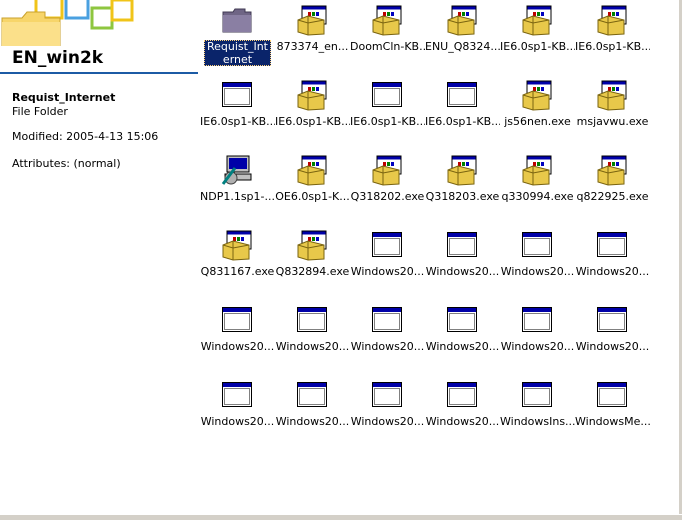  I want to click on file-item: Q318202.exe, so click(387, 187).